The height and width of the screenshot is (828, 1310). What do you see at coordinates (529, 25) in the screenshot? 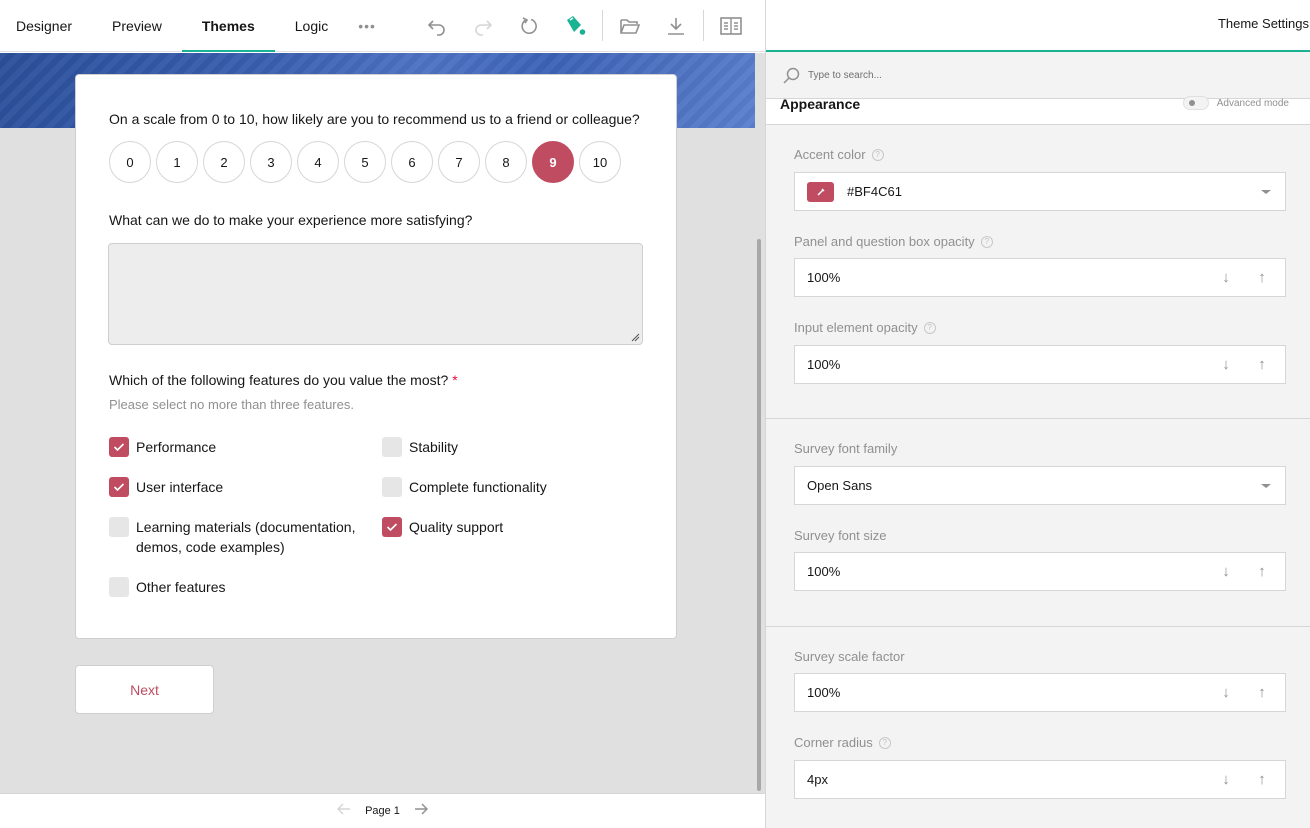
I see `reset-icon` at bounding box center [529, 25].